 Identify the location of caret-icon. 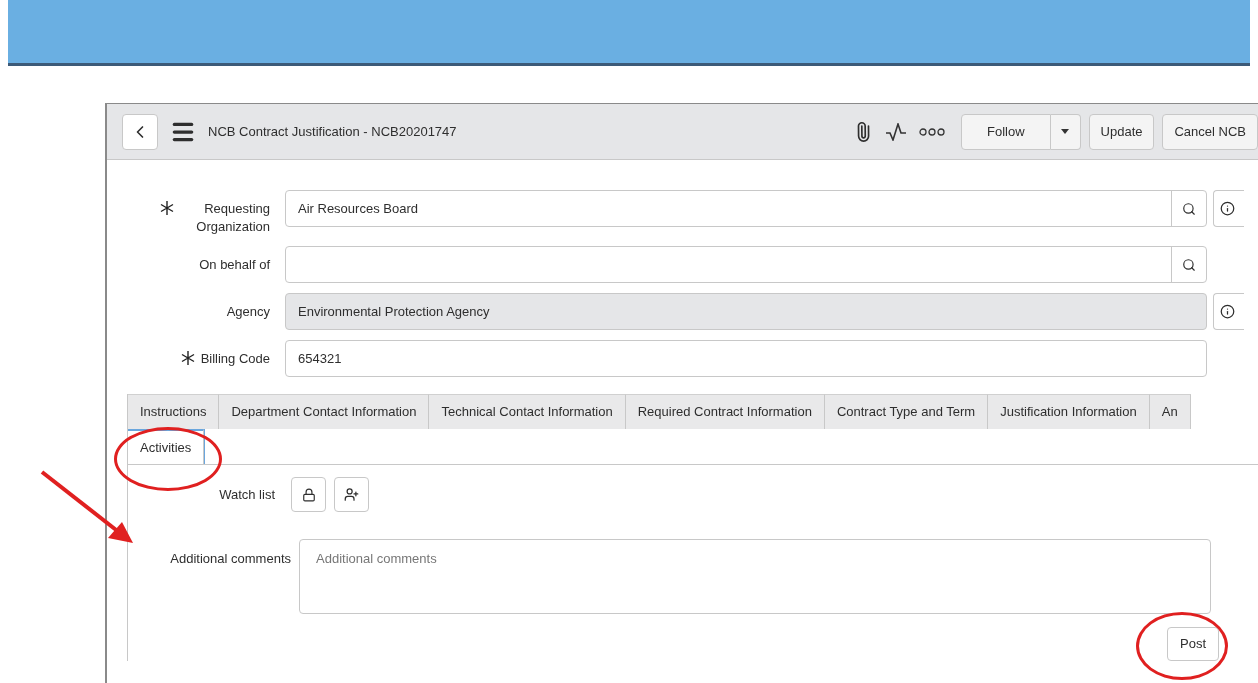
(1065, 131).